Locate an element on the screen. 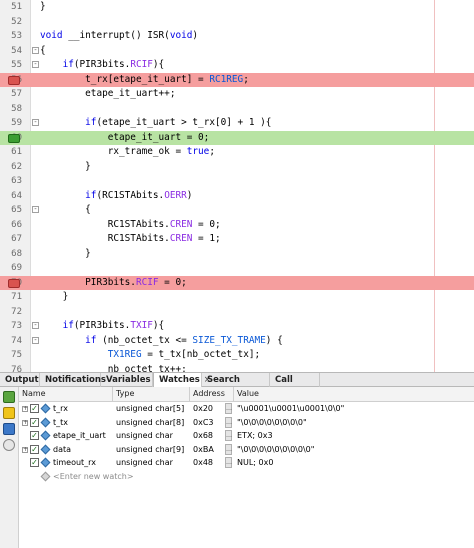 The image size is (474, 548). code-line: 64 if(RC1STAbits.OERR) is located at coordinates (237, 196).